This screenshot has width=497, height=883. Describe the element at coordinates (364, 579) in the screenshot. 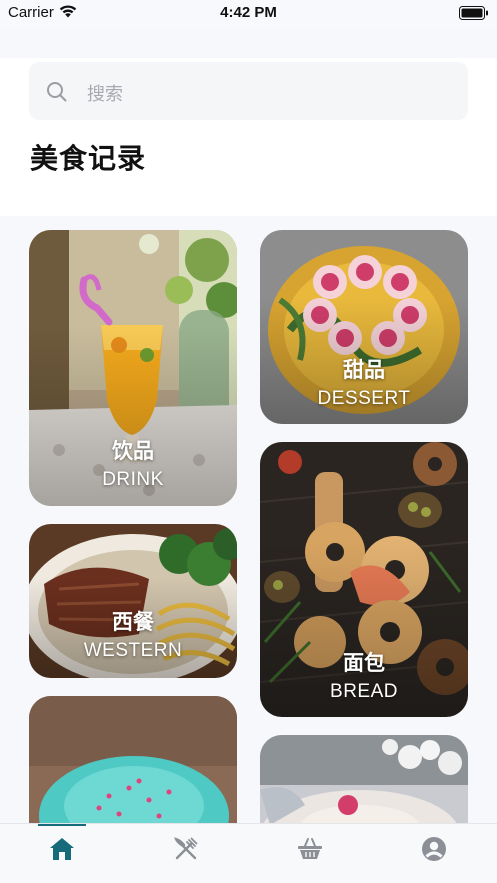

I see `category-card-bread: 面包 BREAD` at that location.